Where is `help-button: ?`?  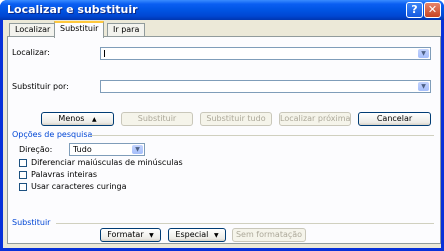 help-button: ? is located at coordinates (414, 10).